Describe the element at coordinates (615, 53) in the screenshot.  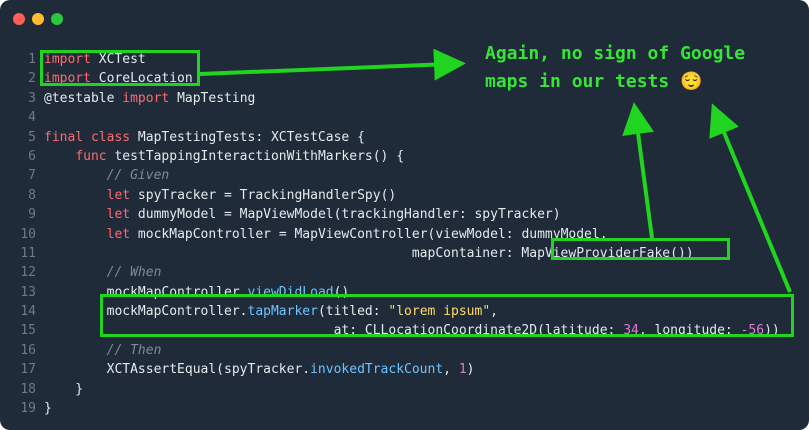
I see `annotation-line-1: Again, no sign of Google` at that location.